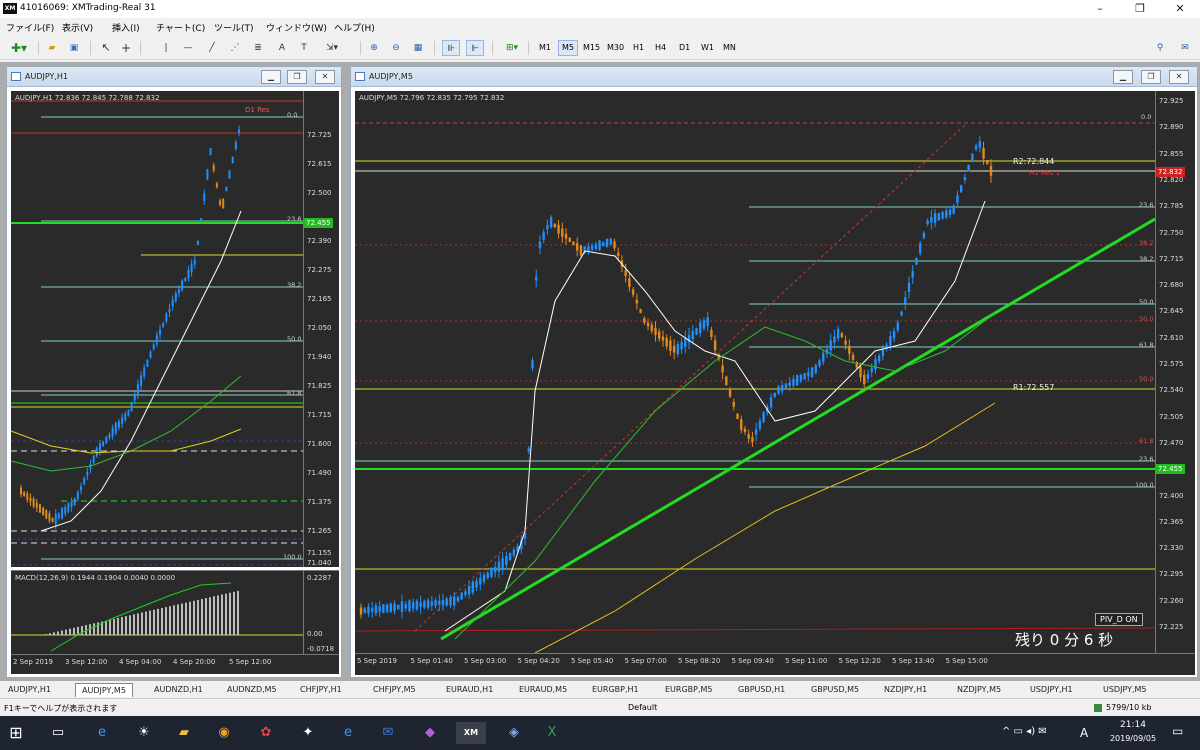 The height and width of the screenshot is (750, 1200). Describe the element at coordinates (552, 733) in the screenshot. I see `excel-icon: X` at that location.